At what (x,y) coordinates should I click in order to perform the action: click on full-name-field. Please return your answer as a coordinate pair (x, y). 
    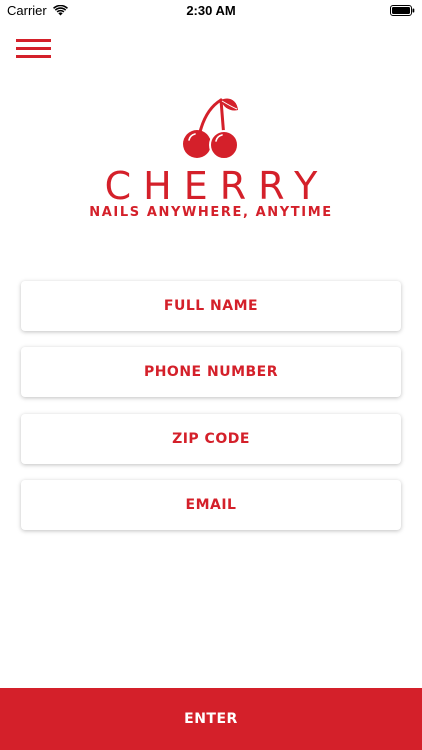
    Looking at the image, I should click on (211, 306).